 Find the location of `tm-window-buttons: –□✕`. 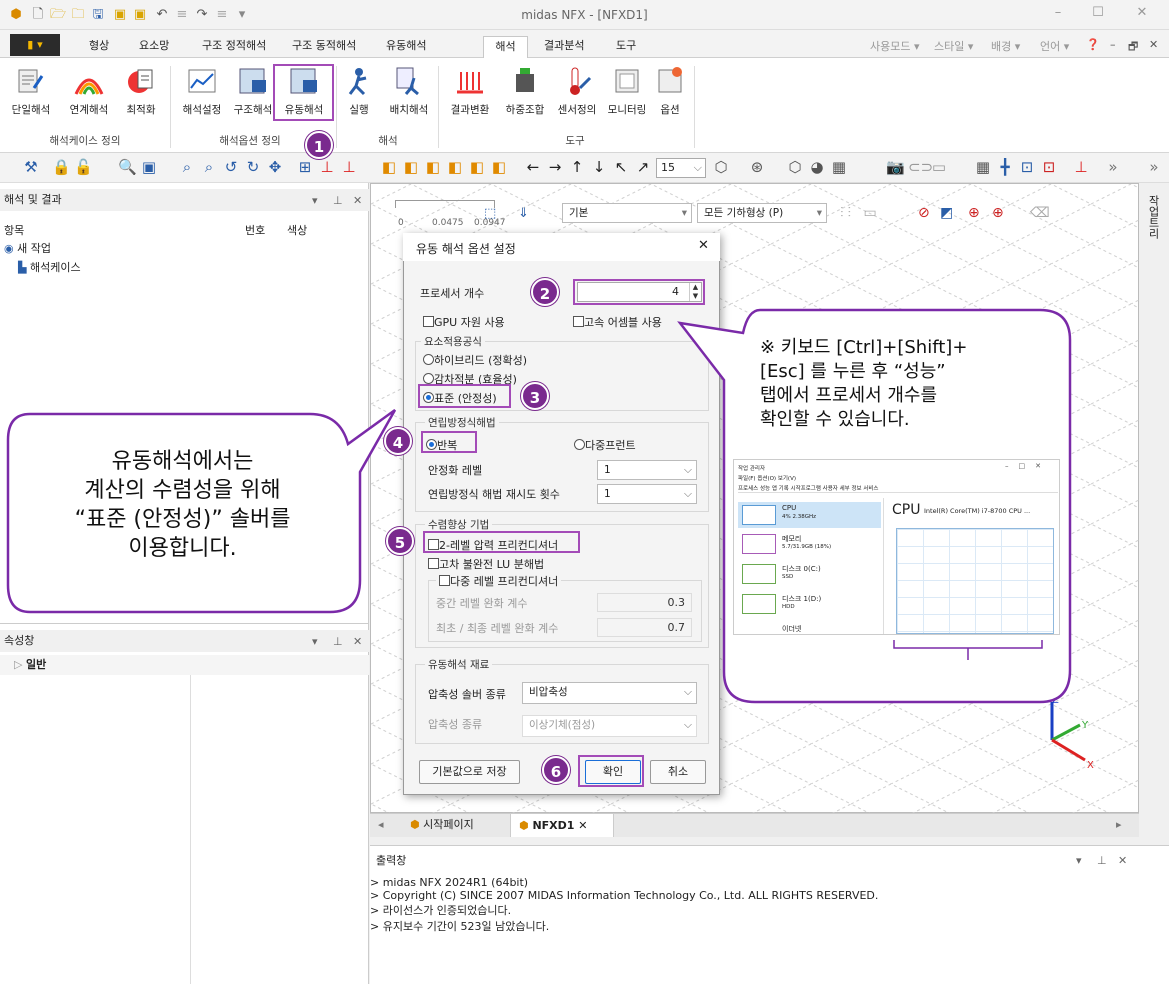

tm-window-buttons: –□✕ is located at coordinates (1028, 466).